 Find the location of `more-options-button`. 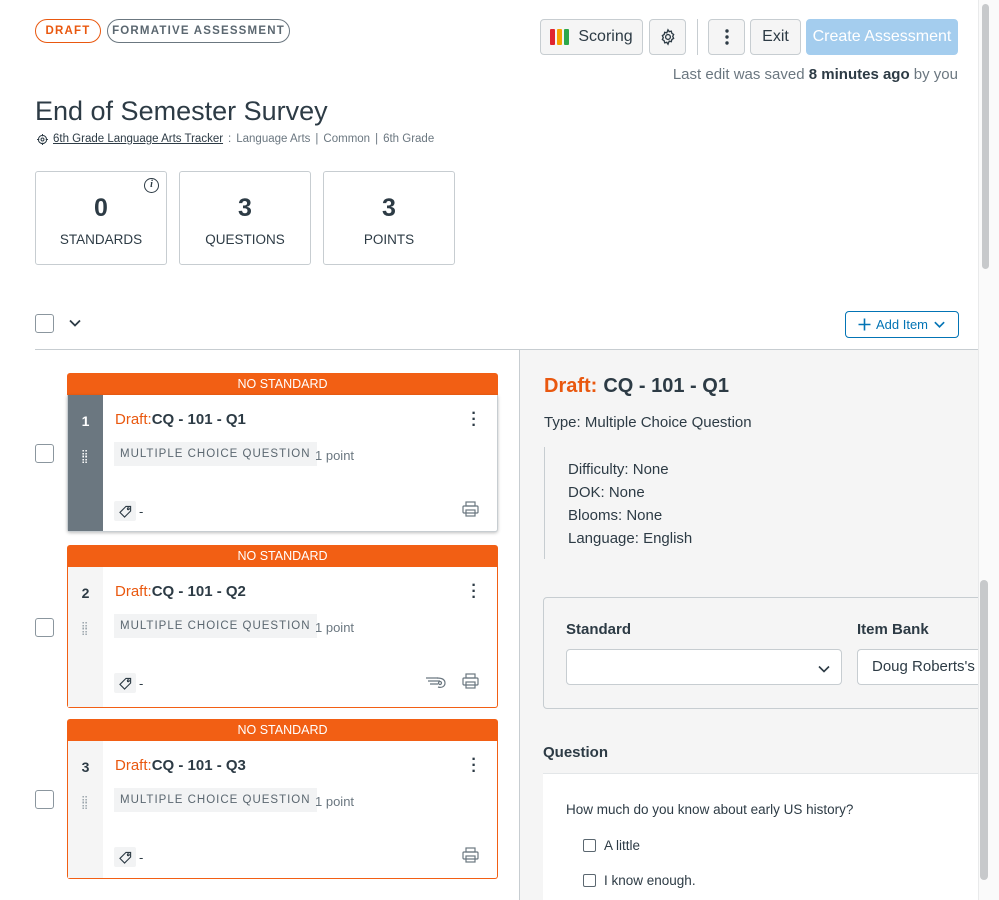

more-options-button is located at coordinates (726, 37).